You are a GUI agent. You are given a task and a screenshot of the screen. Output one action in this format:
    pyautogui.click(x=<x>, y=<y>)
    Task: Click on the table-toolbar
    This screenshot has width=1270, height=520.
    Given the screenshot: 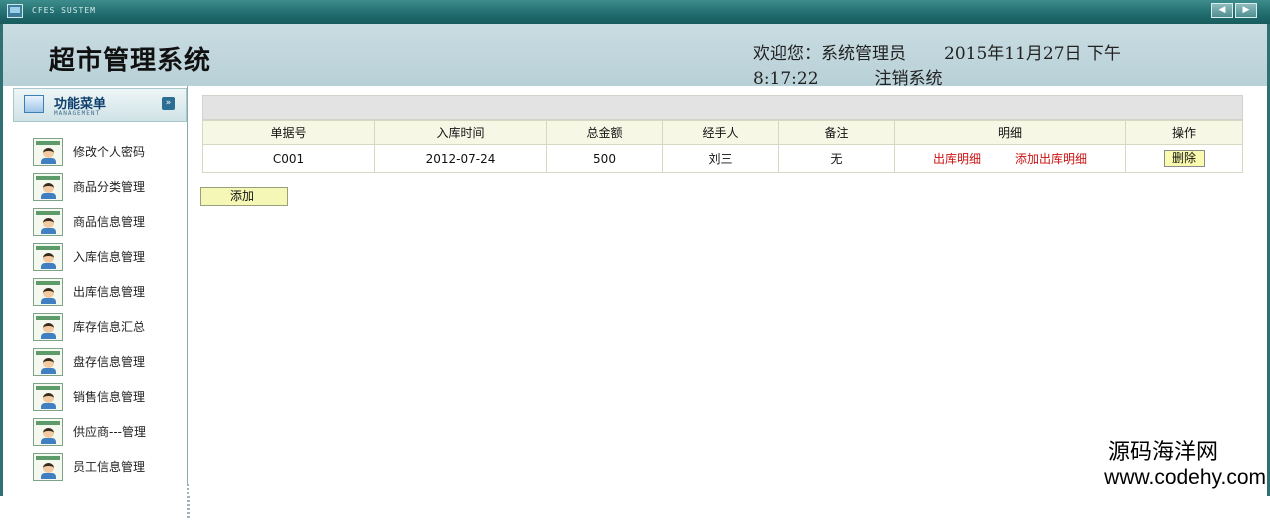 What is the action you would take?
    pyautogui.click(x=722, y=107)
    